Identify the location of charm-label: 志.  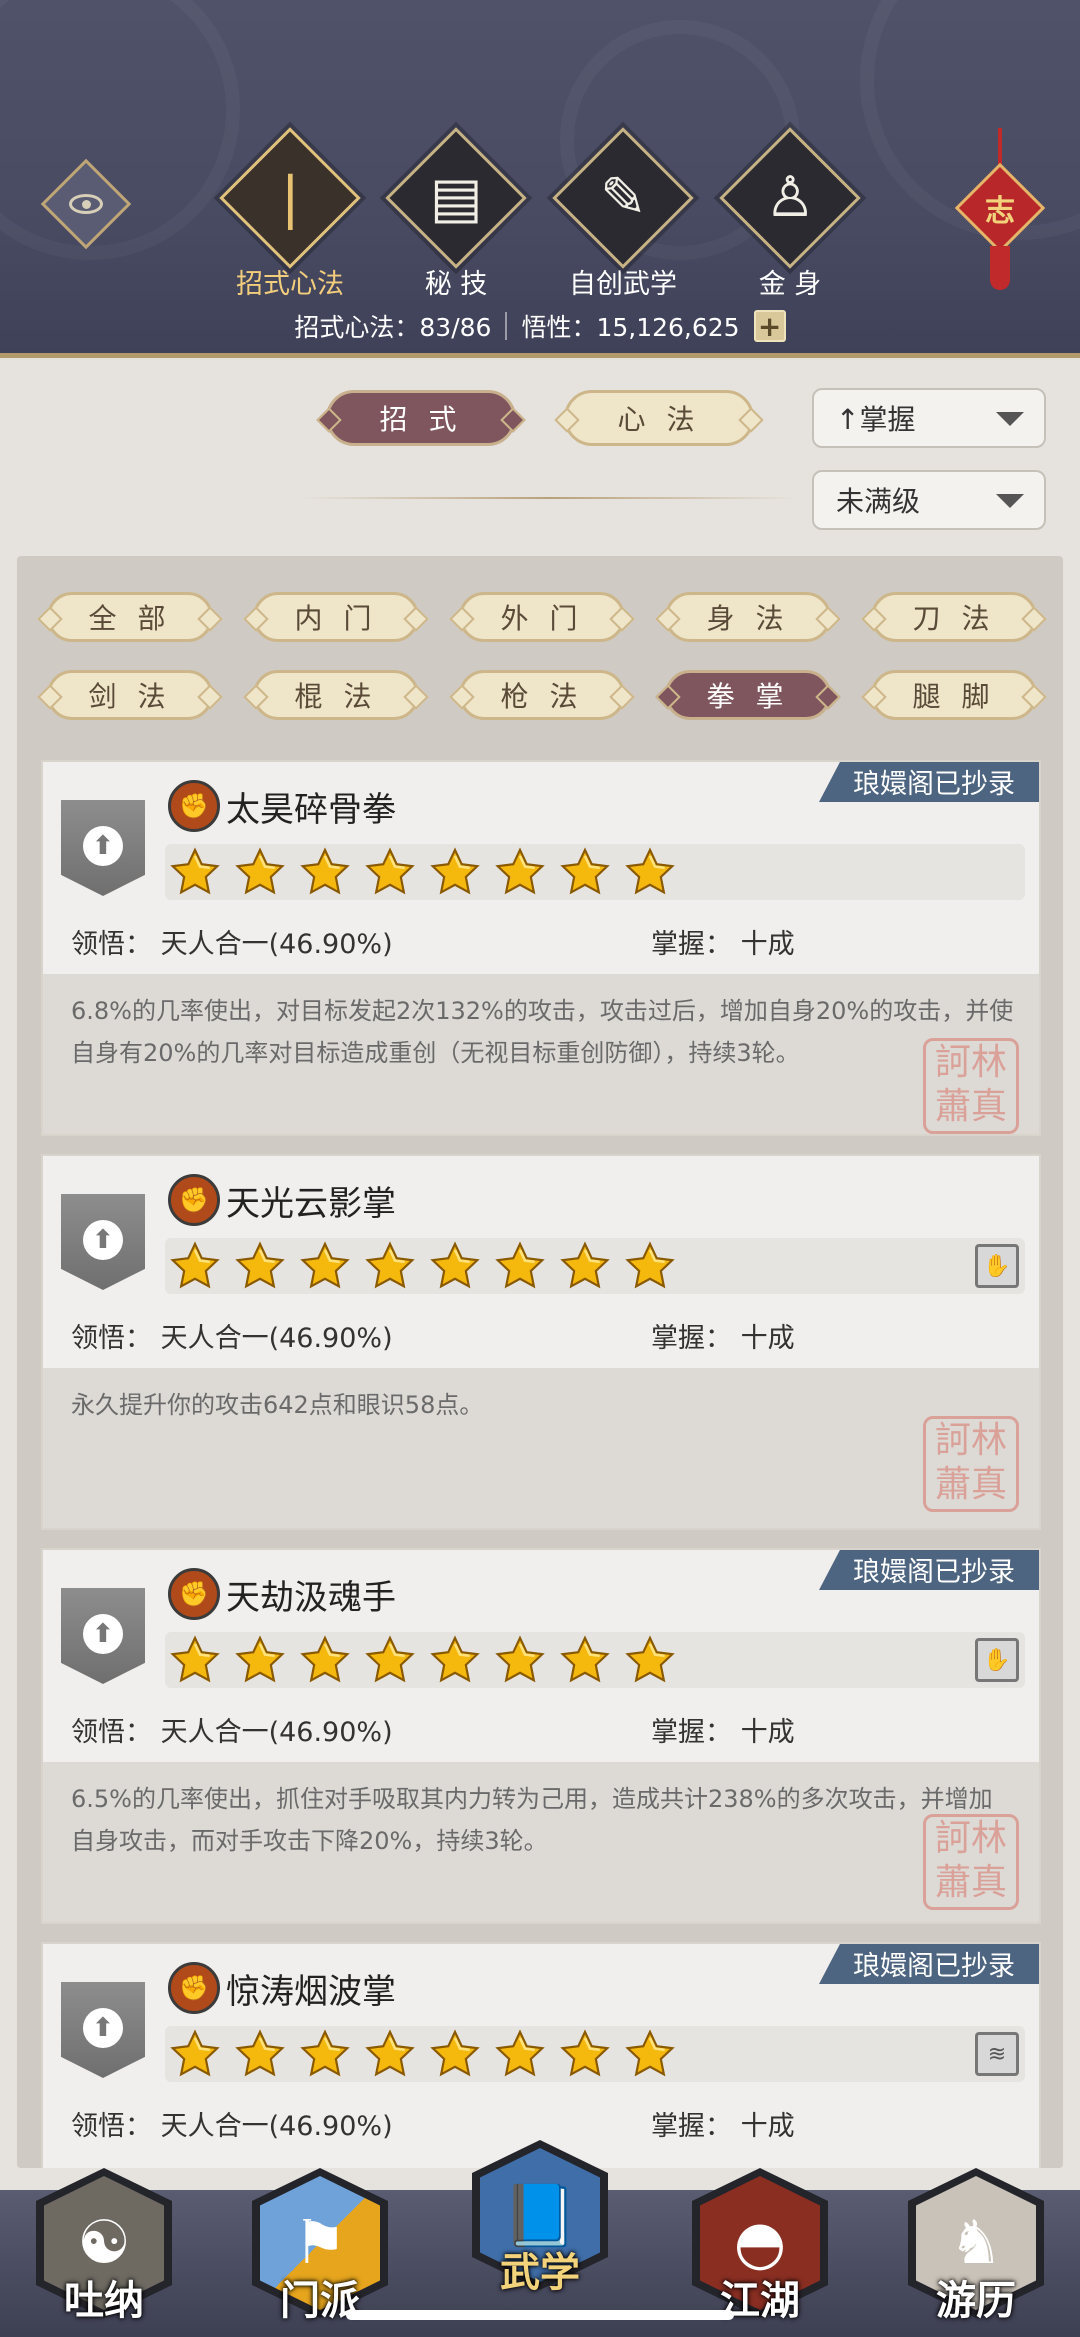
(1000, 211).